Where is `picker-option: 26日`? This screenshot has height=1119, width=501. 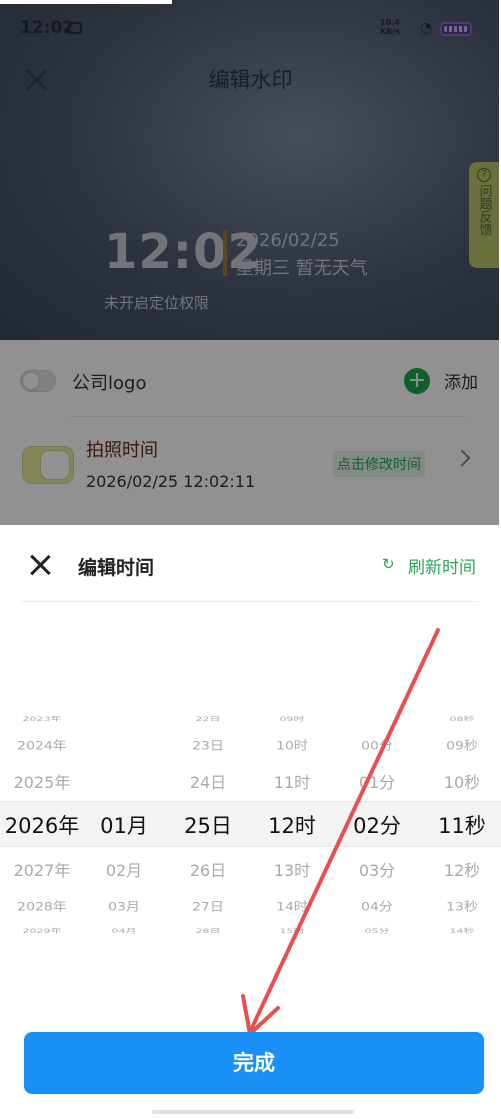
picker-option: 26日 is located at coordinates (208, 869).